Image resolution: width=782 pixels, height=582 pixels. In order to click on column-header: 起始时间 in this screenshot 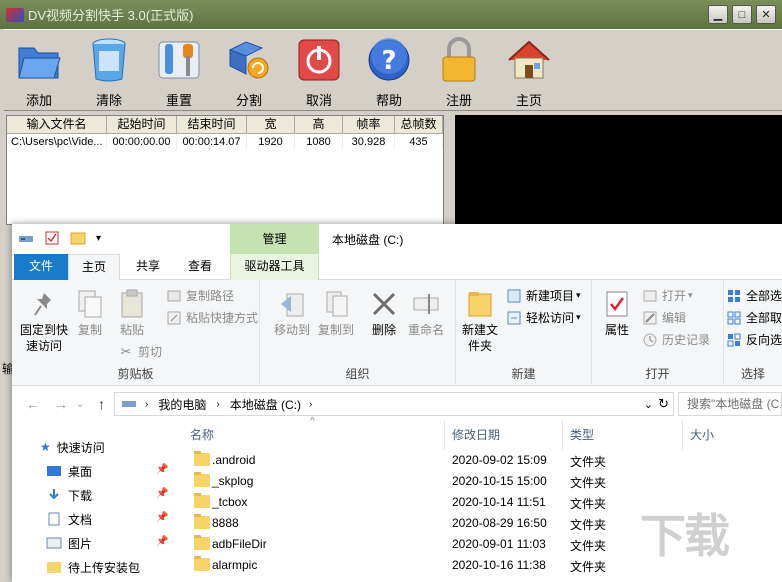, I will do `click(142, 124)`.